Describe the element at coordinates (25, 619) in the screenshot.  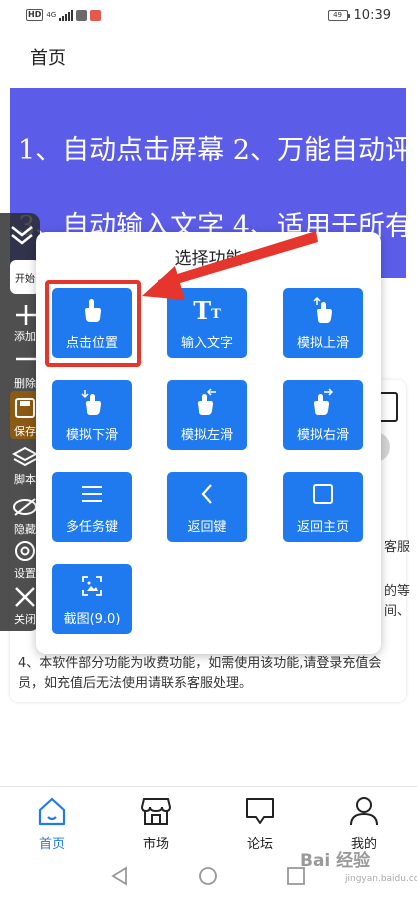
I see `close-label: 关闭` at that location.